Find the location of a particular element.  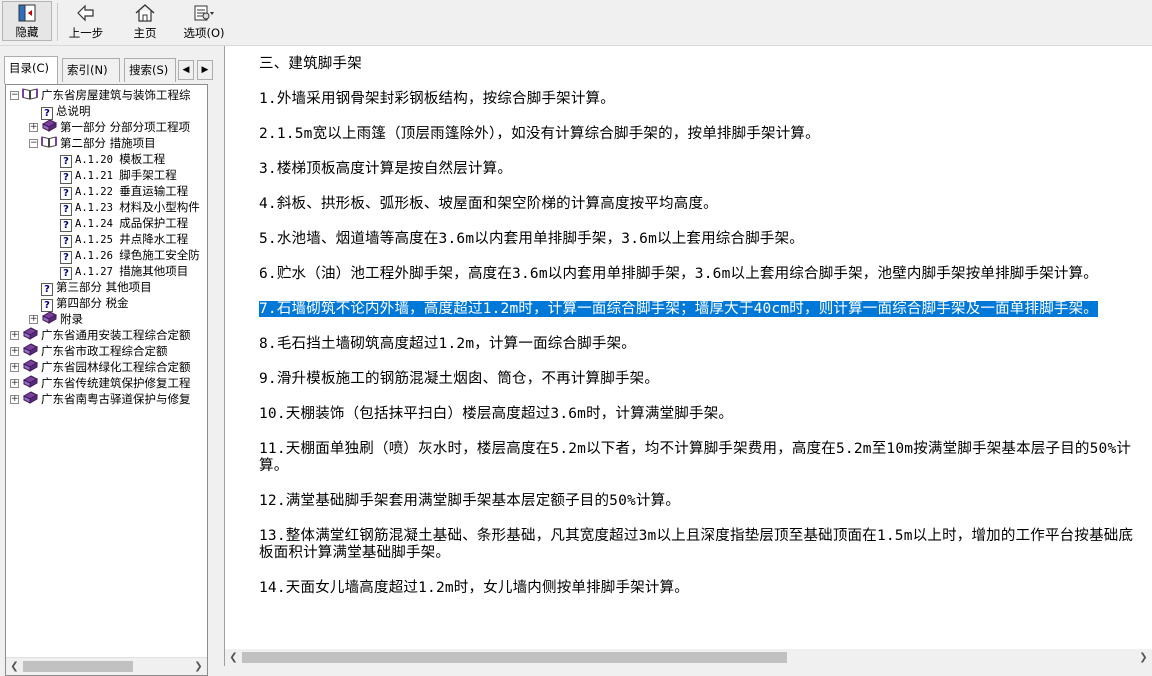

content-horizontal-scrollbar: ❮ ❯ is located at coordinates (688, 657).